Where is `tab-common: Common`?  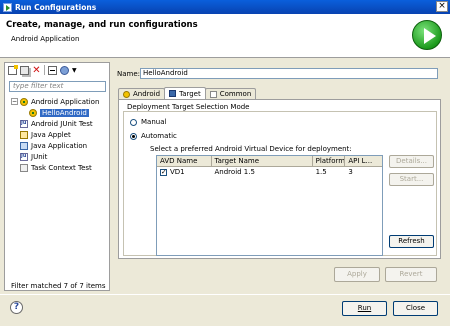
tab-common: Common is located at coordinates (230, 93).